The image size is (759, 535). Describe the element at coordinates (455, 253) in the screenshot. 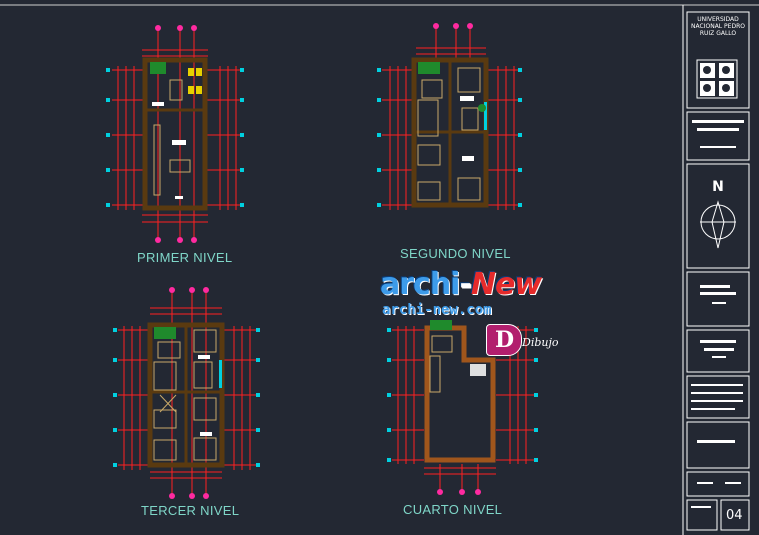

I see `plan-label-segundo-nivel: SEGUNDO NIVEL` at that location.